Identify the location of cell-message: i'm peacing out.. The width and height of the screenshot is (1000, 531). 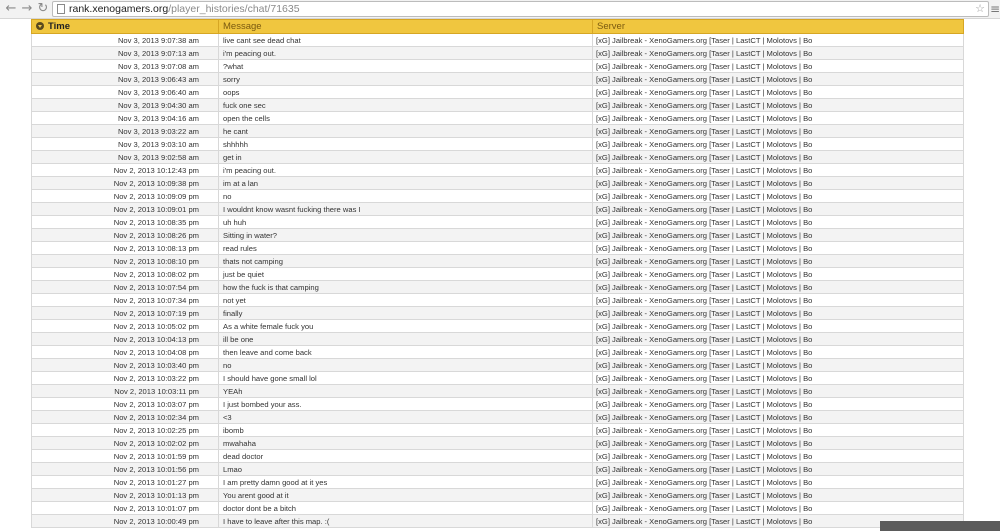
(405, 53).